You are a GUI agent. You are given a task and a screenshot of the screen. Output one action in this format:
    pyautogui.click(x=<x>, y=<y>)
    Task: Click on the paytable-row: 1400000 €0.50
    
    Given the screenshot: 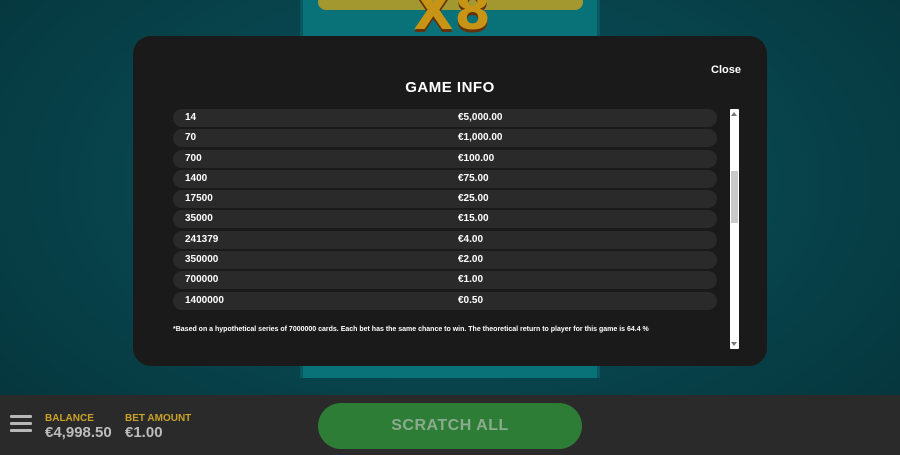 What is the action you would take?
    pyautogui.click(x=445, y=300)
    